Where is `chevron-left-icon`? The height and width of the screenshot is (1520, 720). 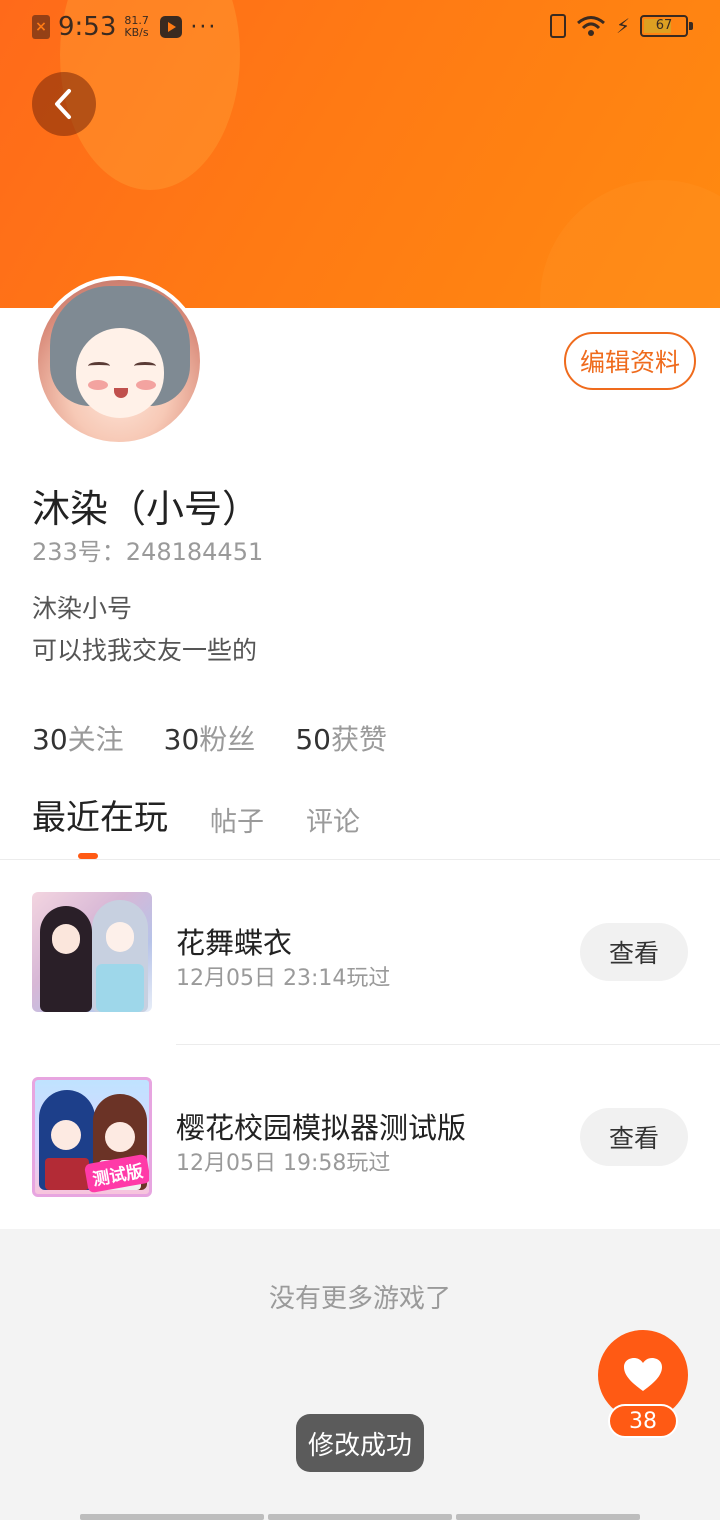
chevron-left-icon is located at coordinates (63, 104).